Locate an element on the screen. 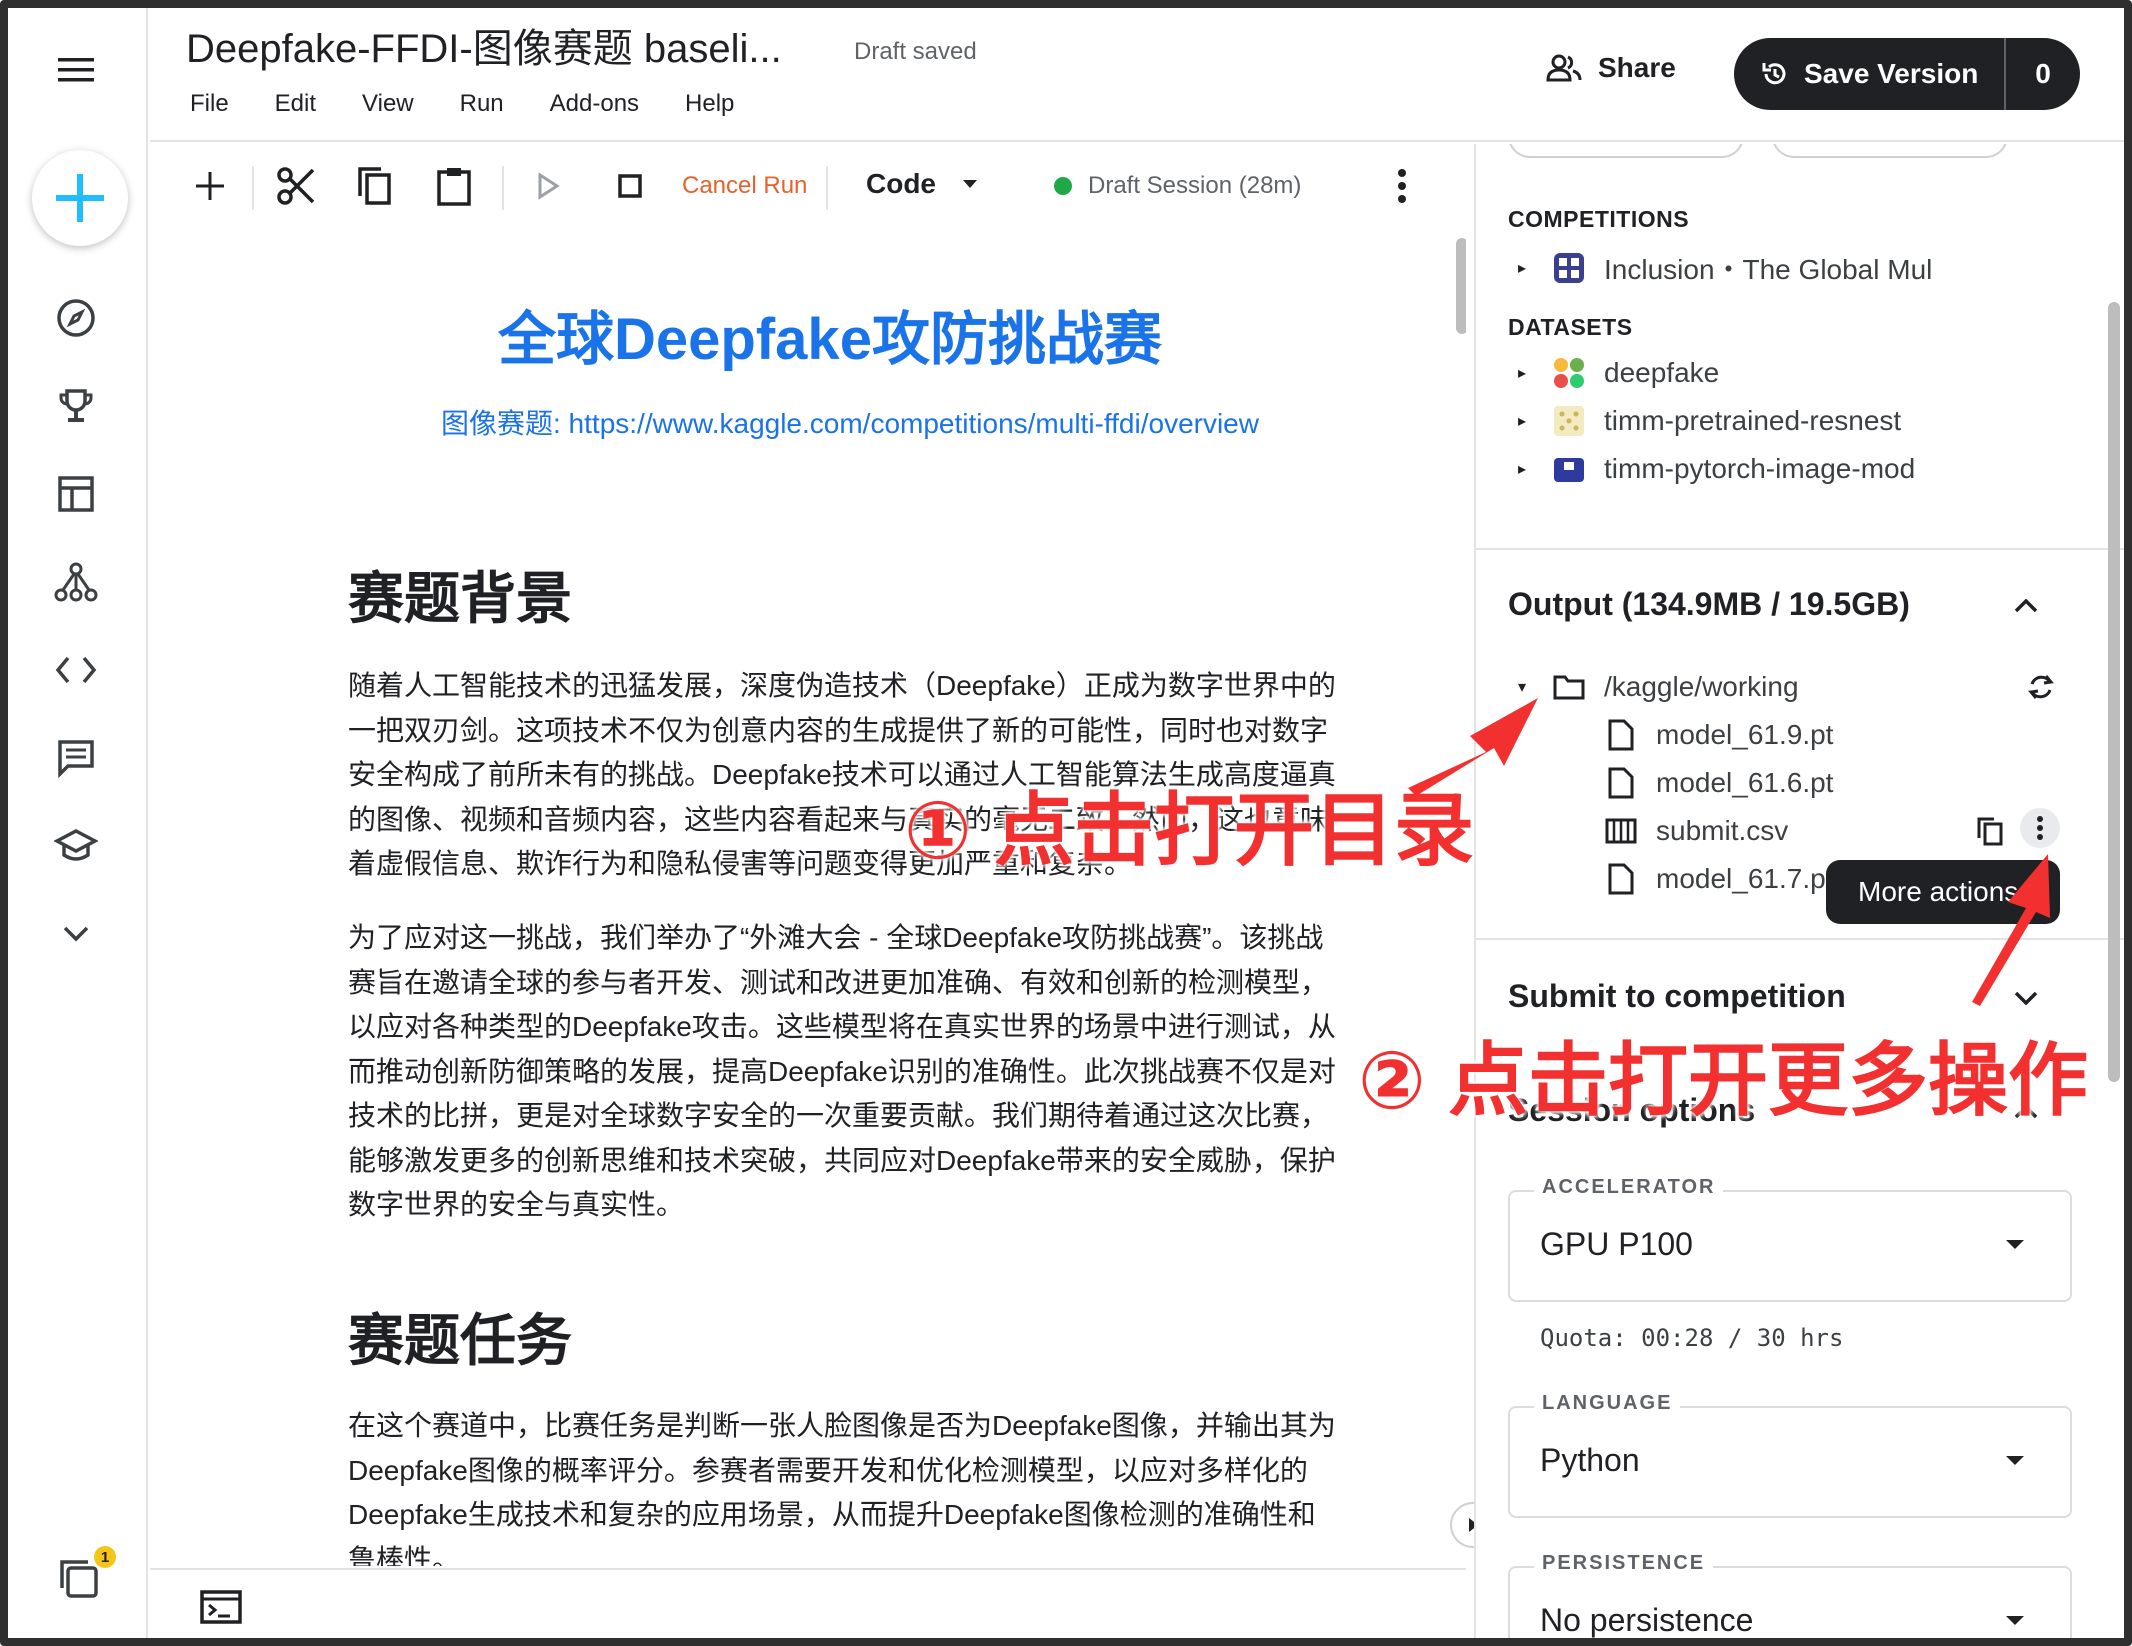 This screenshot has width=2132, height=1646. output-file-row: submit.csv is located at coordinates (1696, 831).